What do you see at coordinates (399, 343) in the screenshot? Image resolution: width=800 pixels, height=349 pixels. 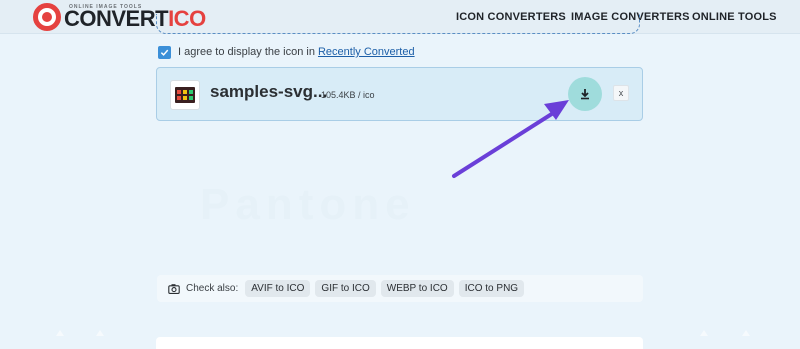 I see `bottom-content-panel` at bounding box center [399, 343].